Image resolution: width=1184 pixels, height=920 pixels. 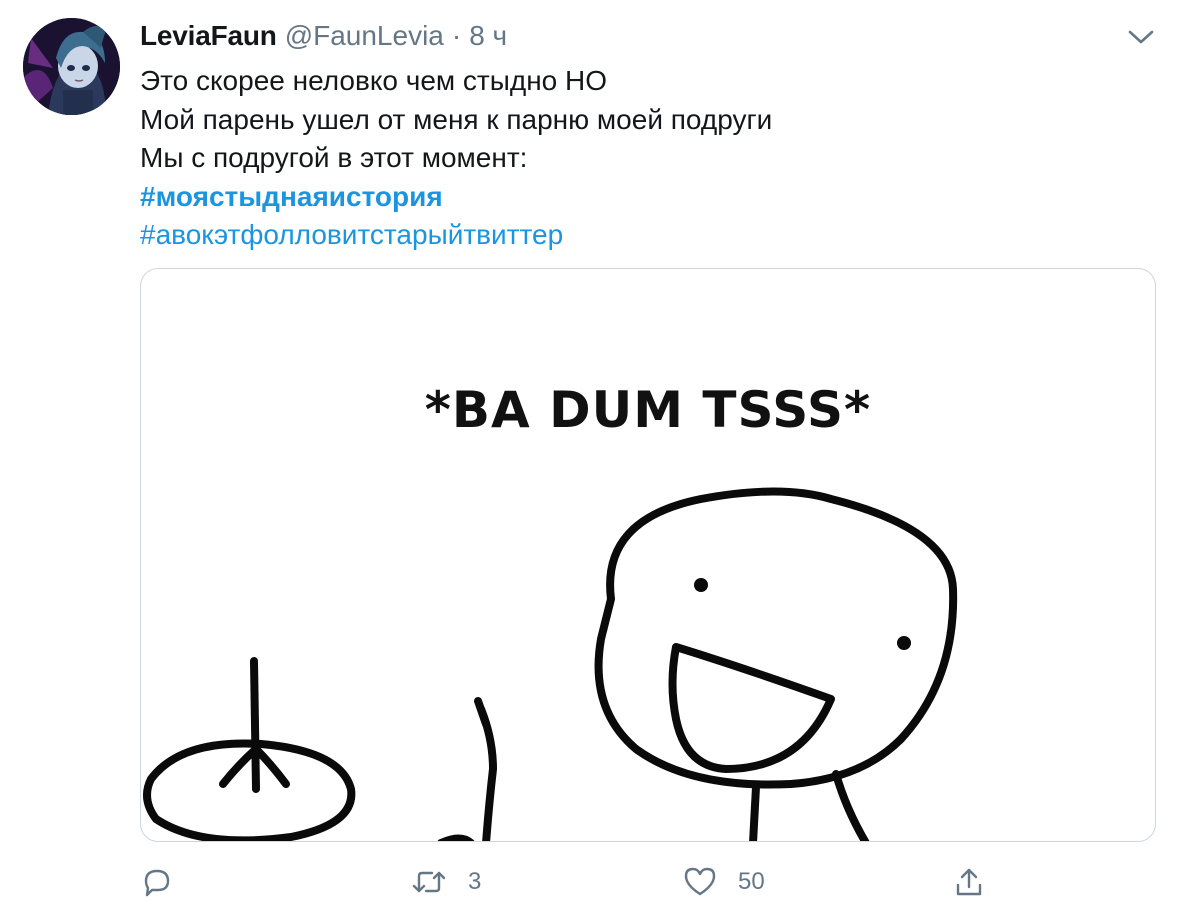 I want to click on reply-icon, so click(x=157, y=883).